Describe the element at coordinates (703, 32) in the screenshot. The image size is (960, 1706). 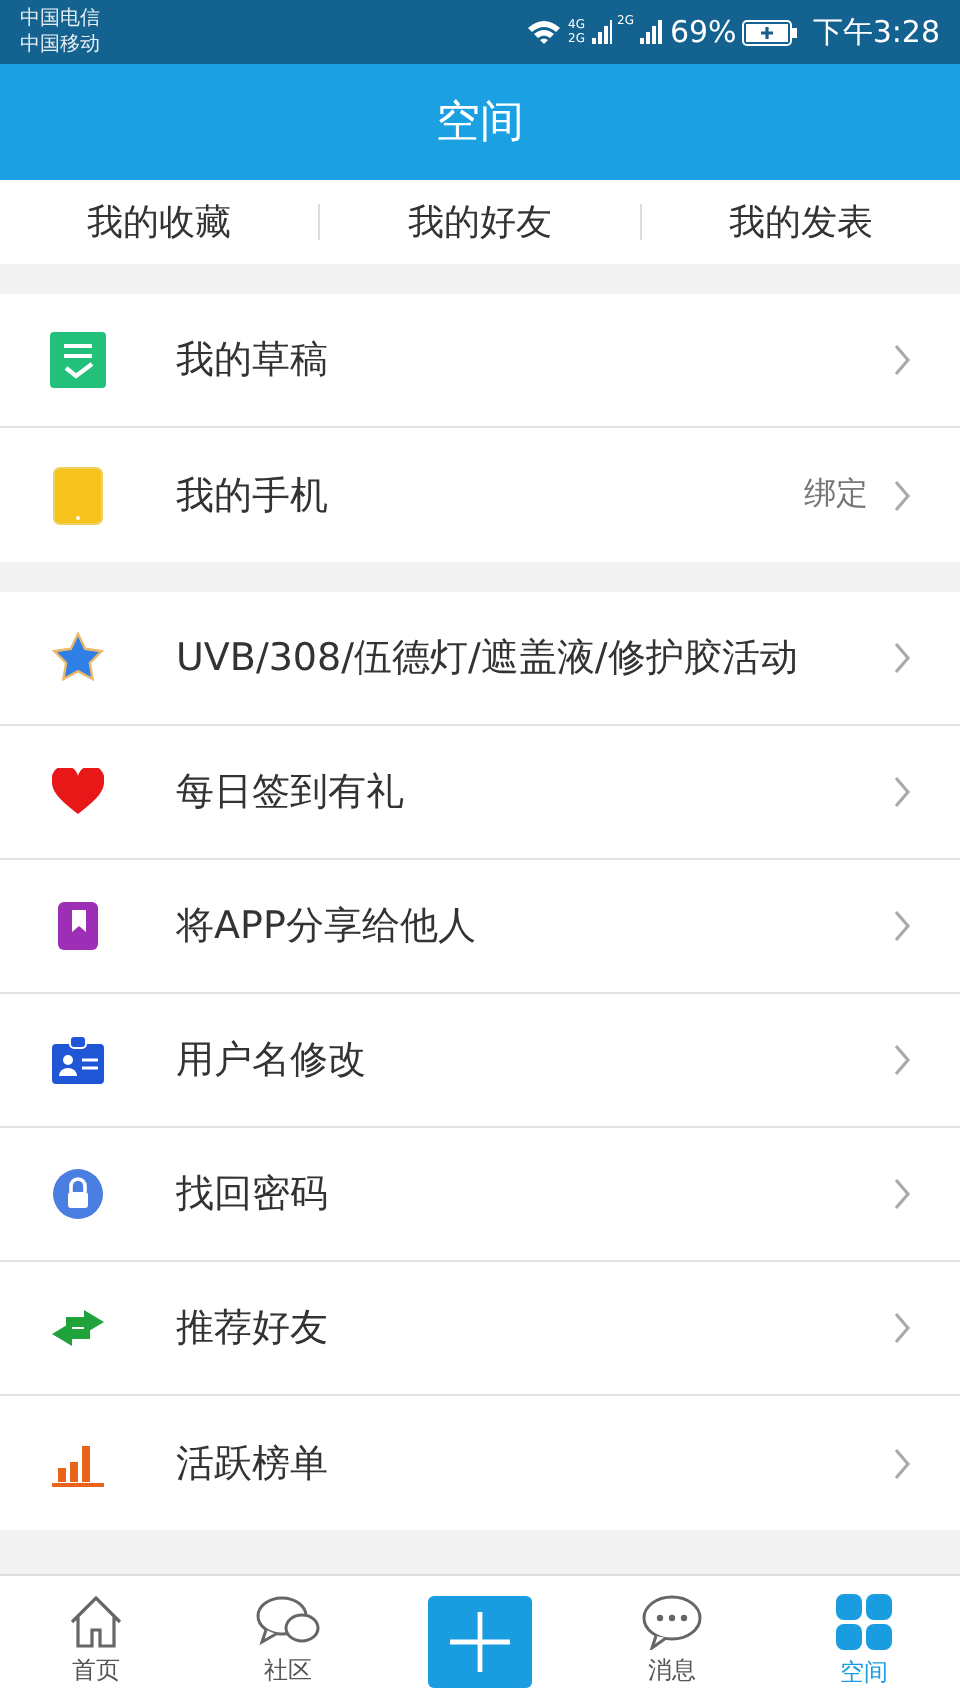
I see `battery-percent: 69%` at that location.